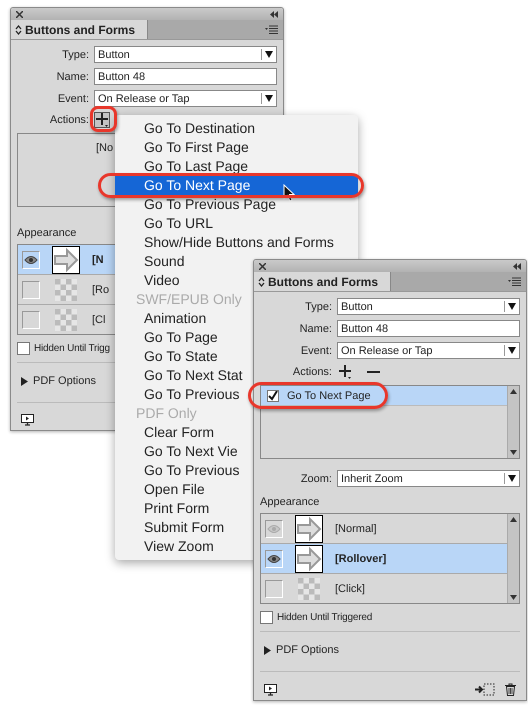 The image size is (528, 706). Describe the element at coordinates (101, 290) in the screenshot. I see `state-label: [Ro` at that location.